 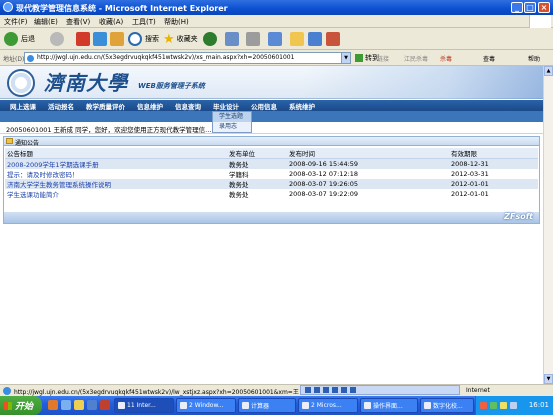 I want to click on volume-icon, so click(x=513, y=405).